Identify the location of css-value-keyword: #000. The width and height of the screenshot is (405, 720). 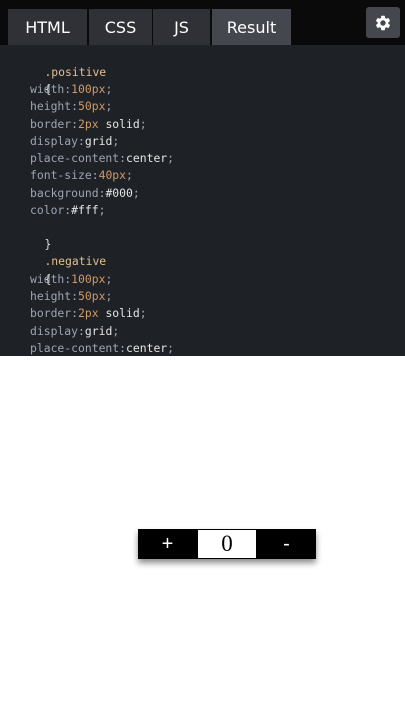
(119, 193).